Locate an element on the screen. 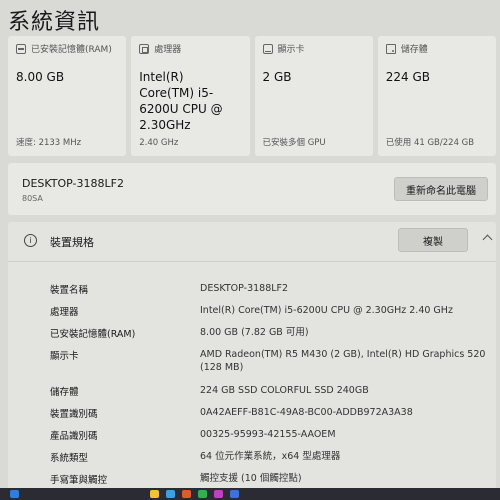 Image resolution: width=500 pixels, height=500 pixels. storage-icon is located at coordinates (390, 48).